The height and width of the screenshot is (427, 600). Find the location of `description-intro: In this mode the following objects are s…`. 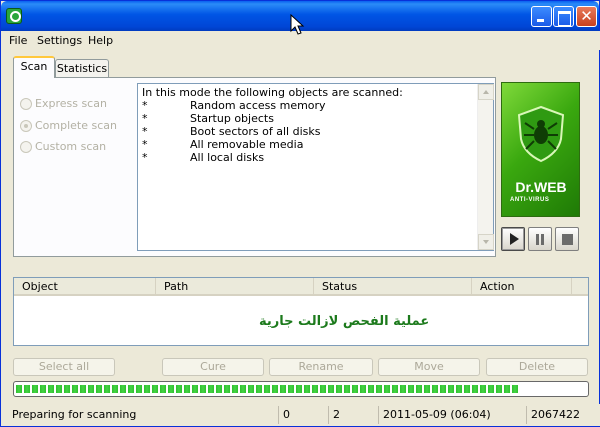

description-intro: In this mode the following objects are s… is located at coordinates (272, 92).